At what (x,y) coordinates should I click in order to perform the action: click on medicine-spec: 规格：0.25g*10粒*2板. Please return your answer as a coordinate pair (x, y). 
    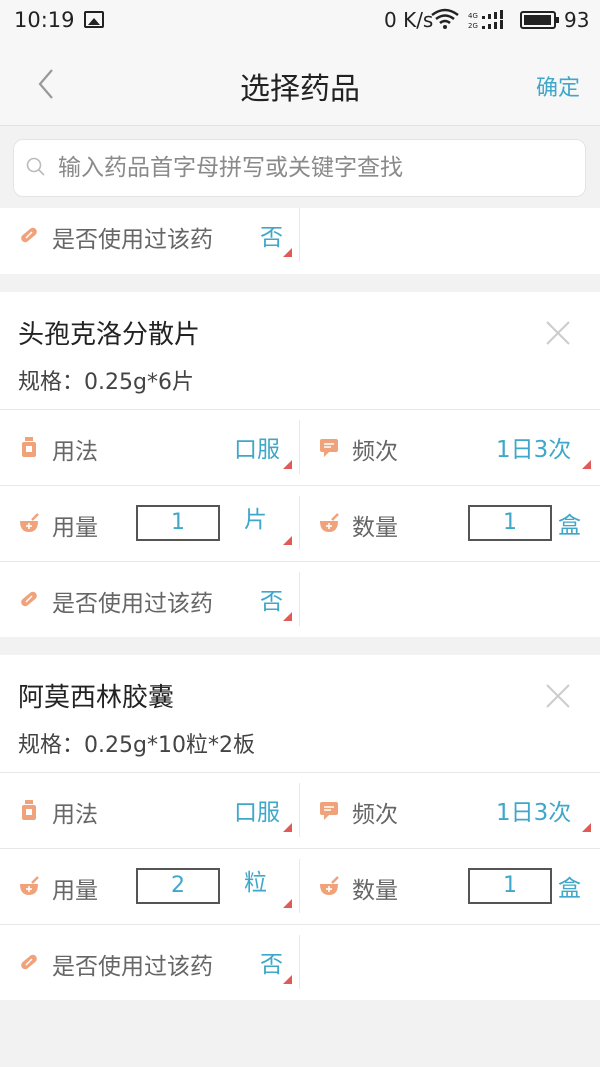
    Looking at the image, I should click on (136, 745).